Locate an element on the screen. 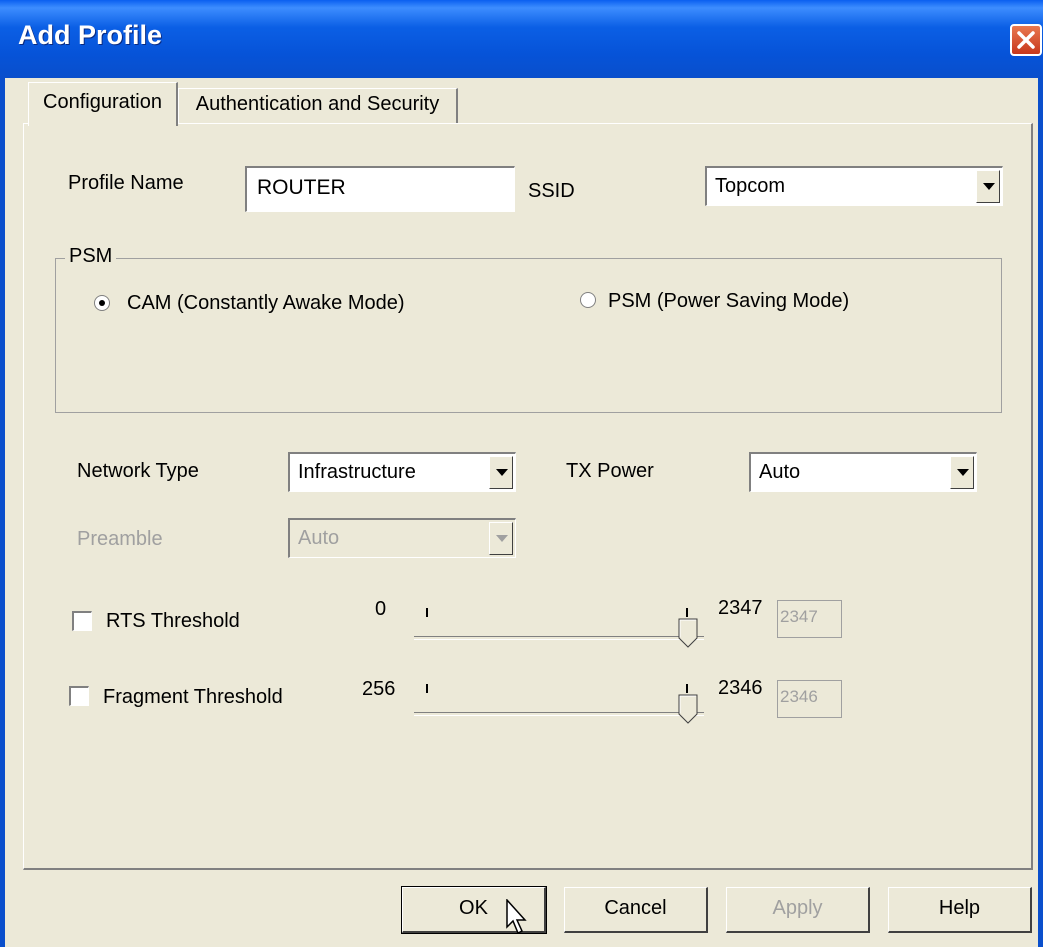 The width and height of the screenshot is (1043, 947). ssid-value: Topcom is located at coordinates (750, 186).